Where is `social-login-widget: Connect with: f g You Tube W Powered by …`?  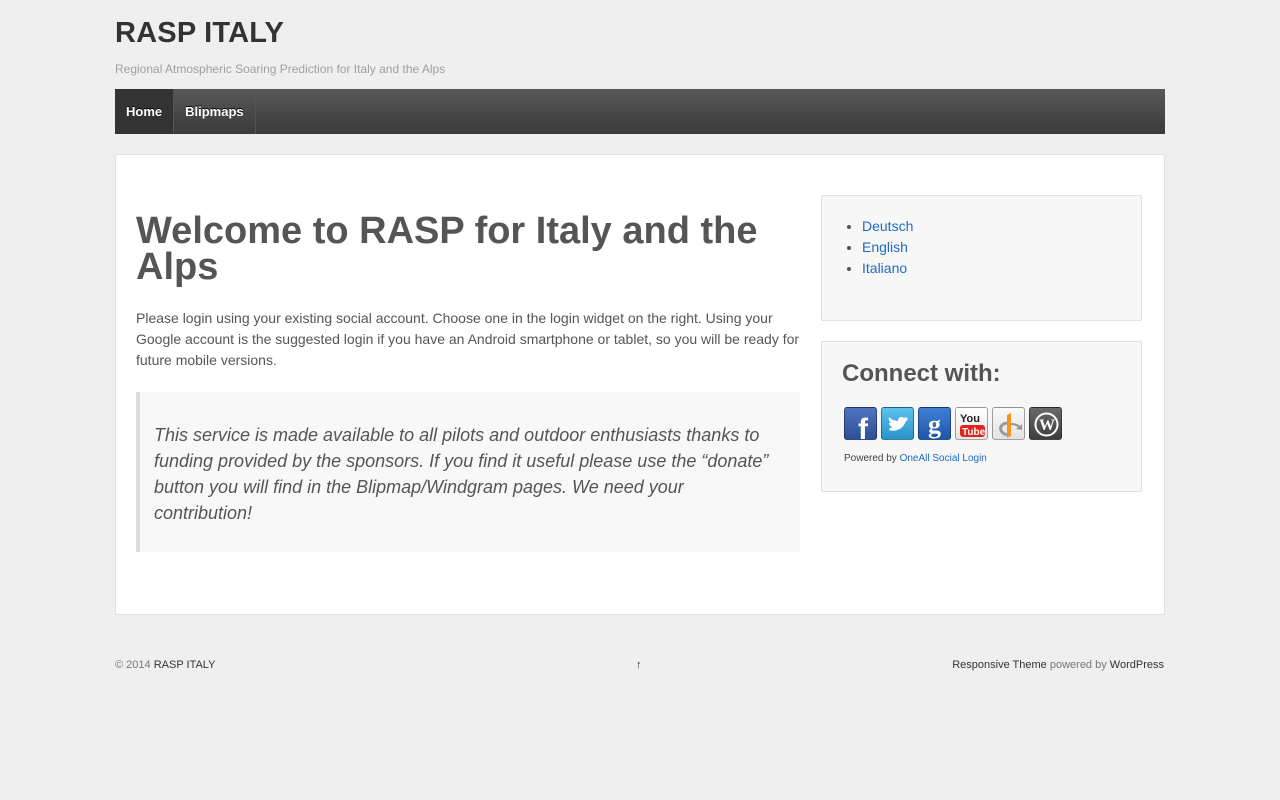
social-login-widget: Connect with: f g You Tube W Powered by … is located at coordinates (981, 416).